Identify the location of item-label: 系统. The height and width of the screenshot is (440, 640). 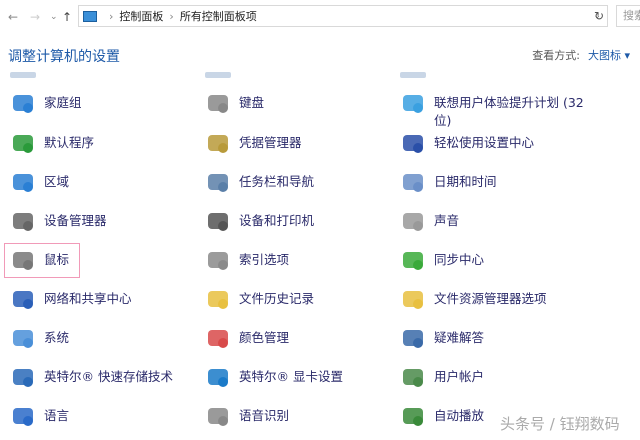
(57, 337).